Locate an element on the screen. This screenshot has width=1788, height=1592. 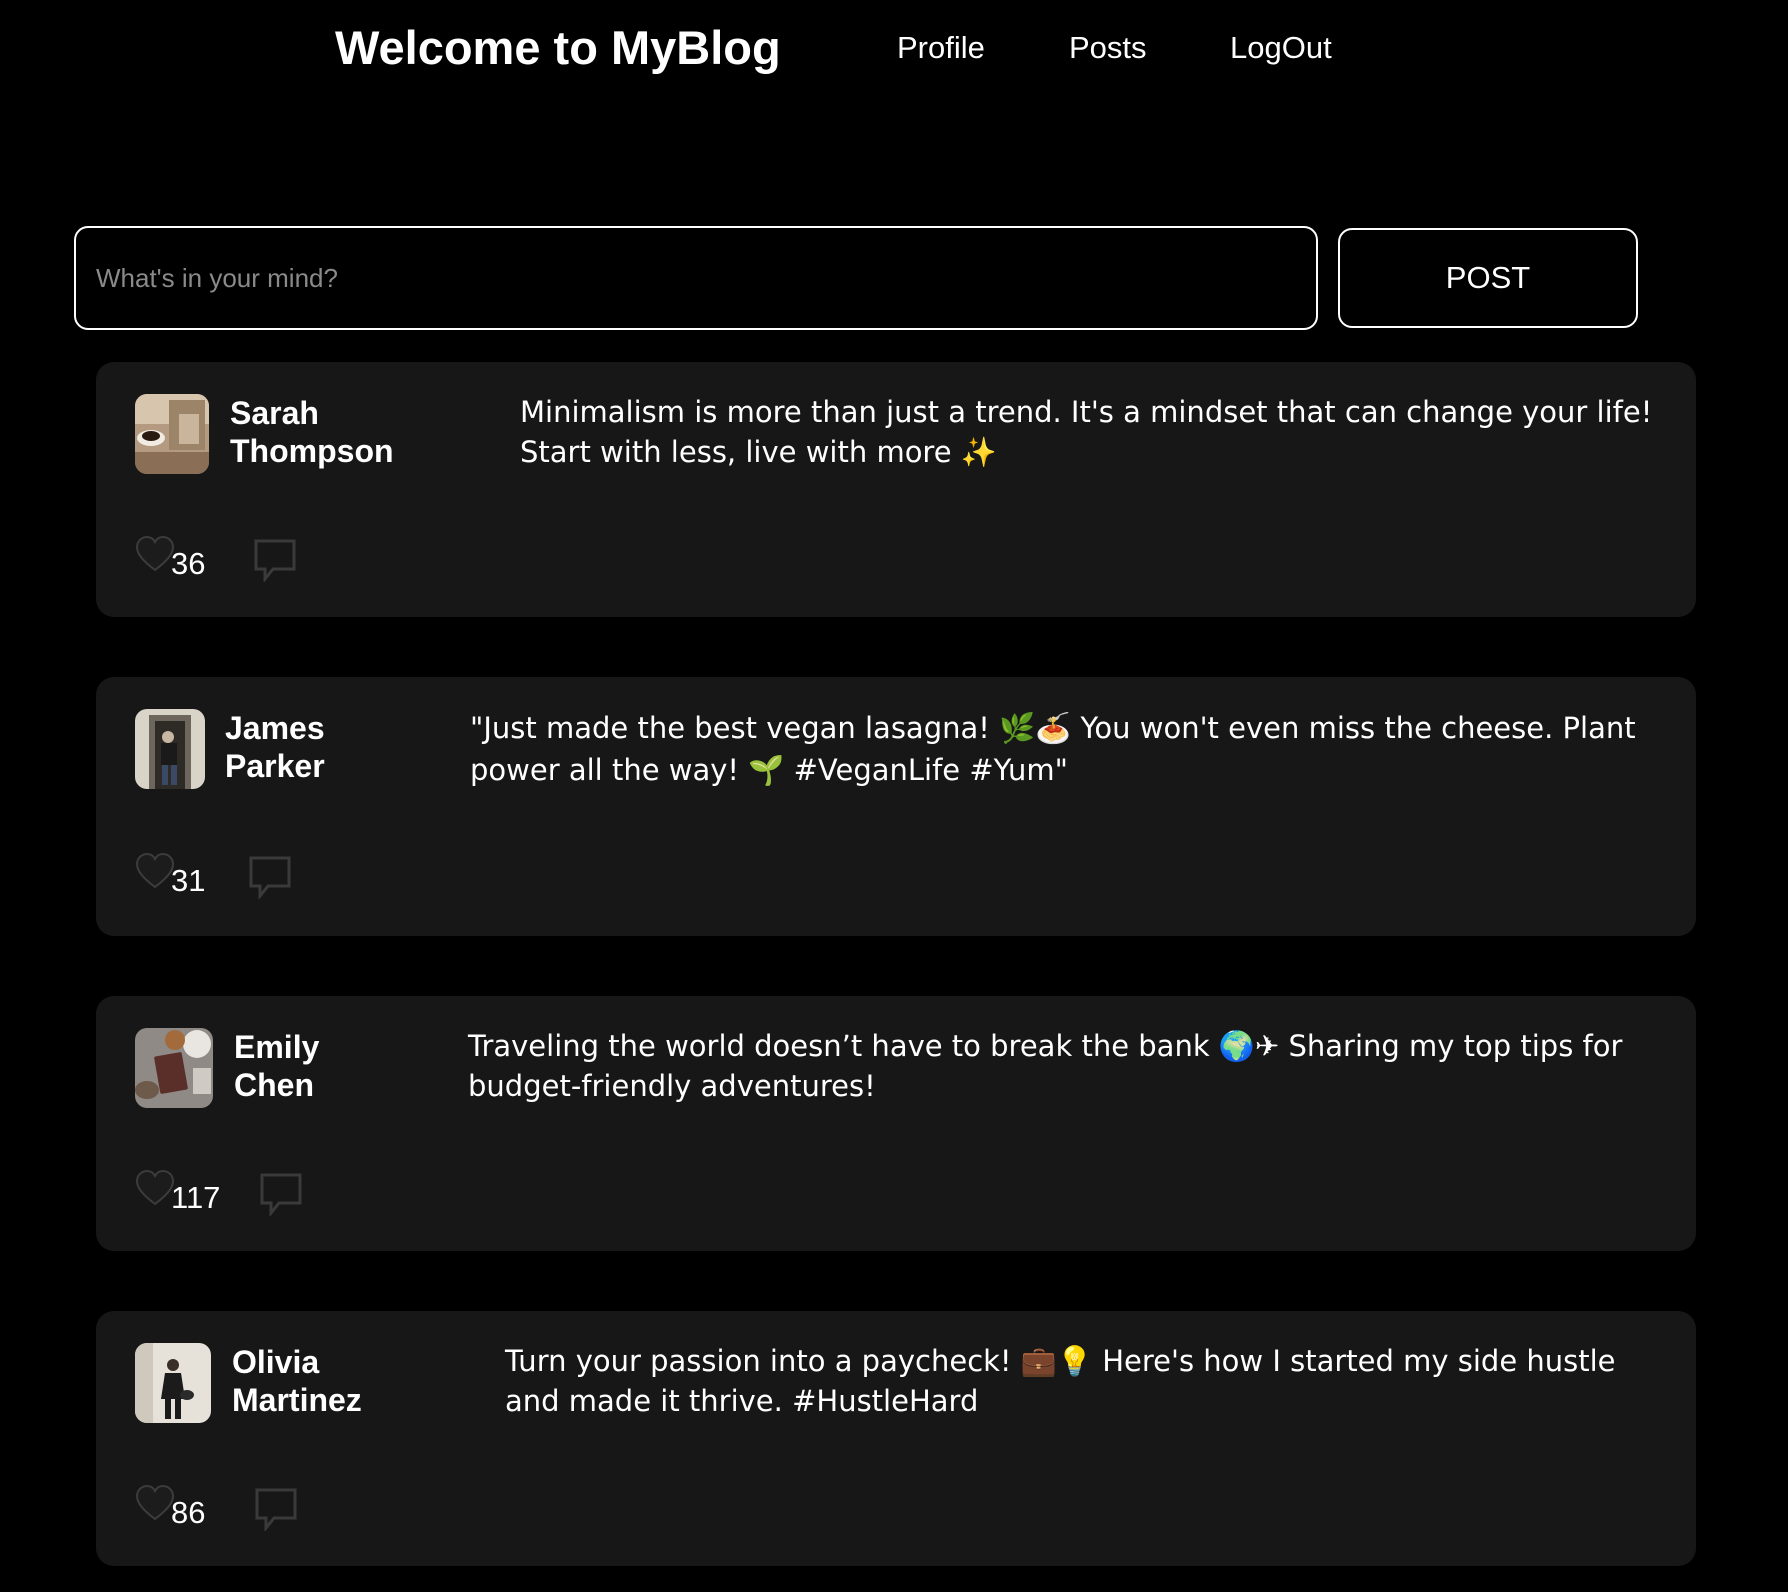
nav-profile-link: Profile is located at coordinates (941, 48).